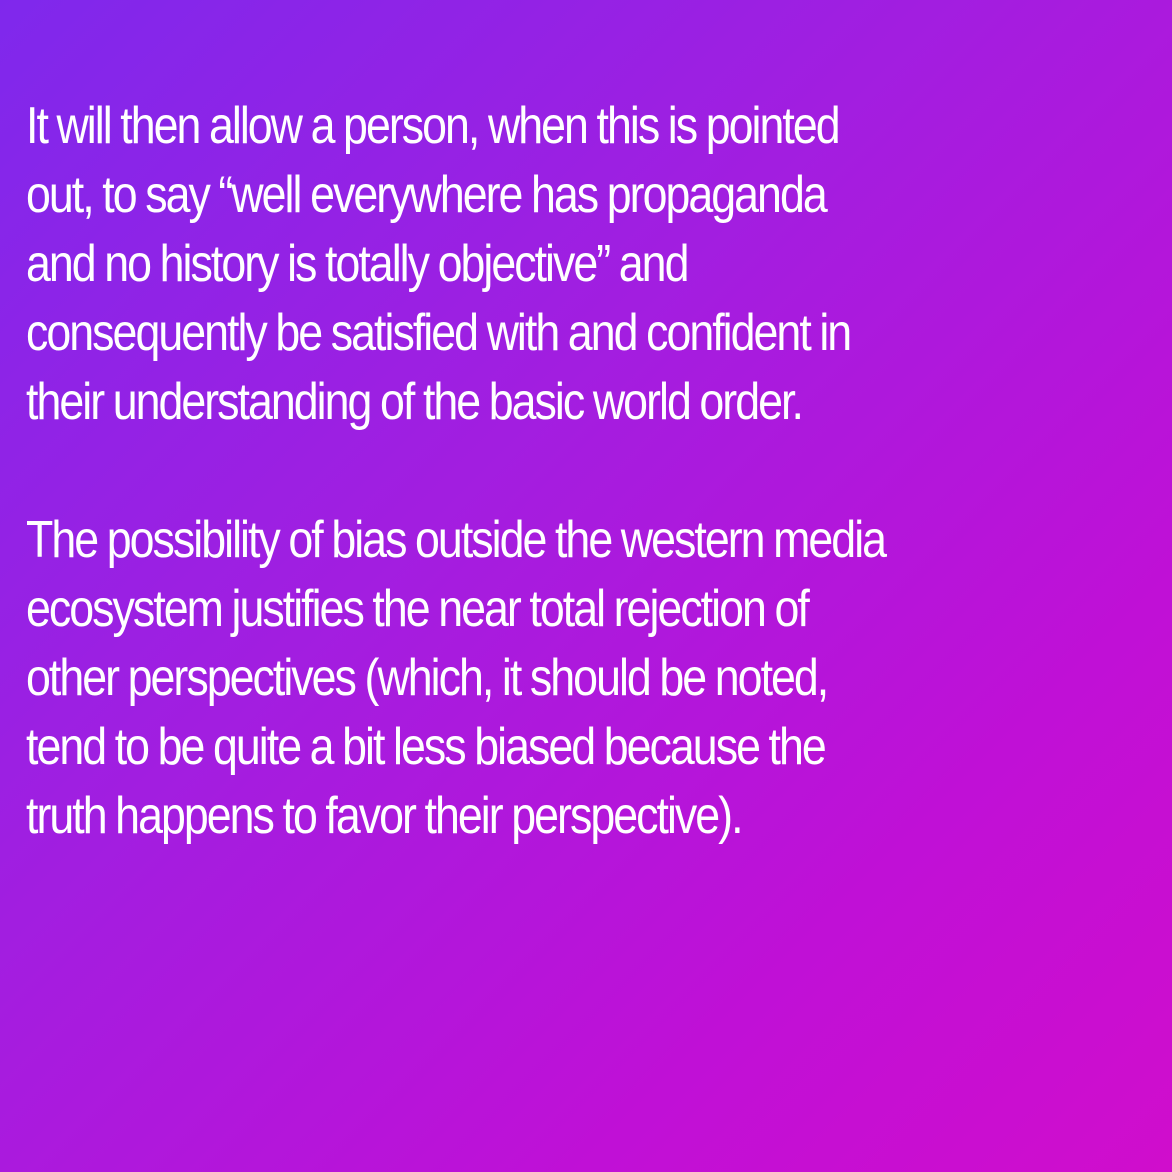  What do you see at coordinates (357, 264) in the screenshot?
I see `text-line: and no history is totally objective” and` at bounding box center [357, 264].